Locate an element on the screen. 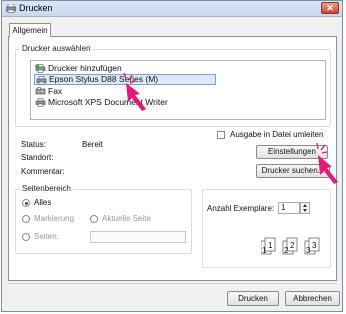 Image resolution: width=346 pixels, height=314 pixels. add-printer-icon is located at coordinates (40, 68).